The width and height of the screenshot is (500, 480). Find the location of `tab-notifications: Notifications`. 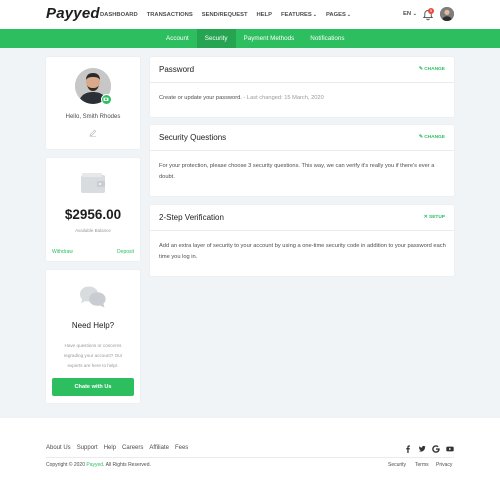

tab-notifications: Notifications is located at coordinates (327, 38).